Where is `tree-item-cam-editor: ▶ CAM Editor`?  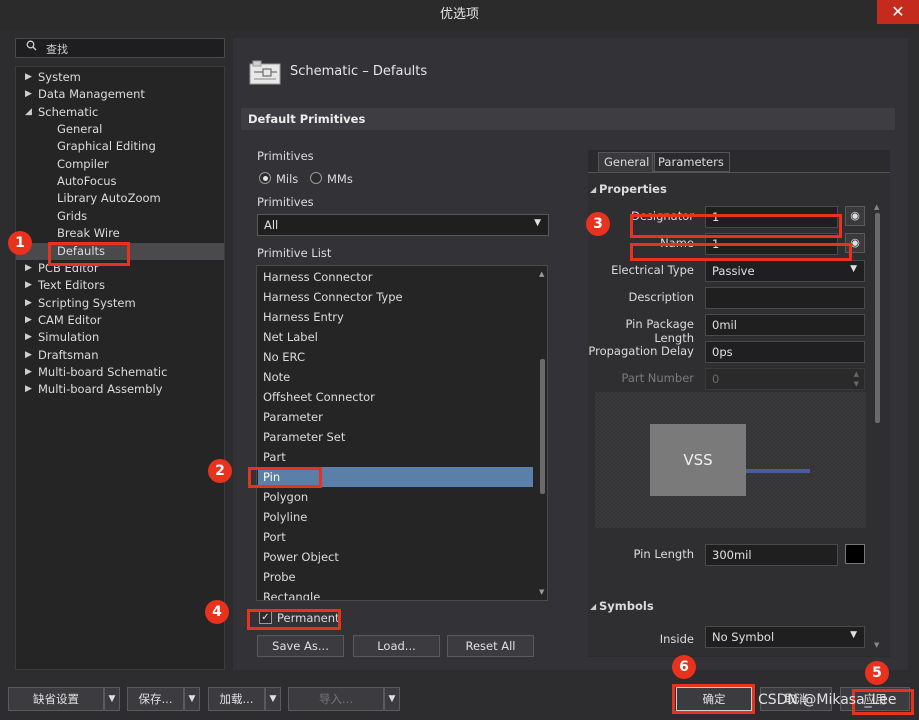
tree-item-cam-editor: ▶ CAM Editor is located at coordinates (120, 320).